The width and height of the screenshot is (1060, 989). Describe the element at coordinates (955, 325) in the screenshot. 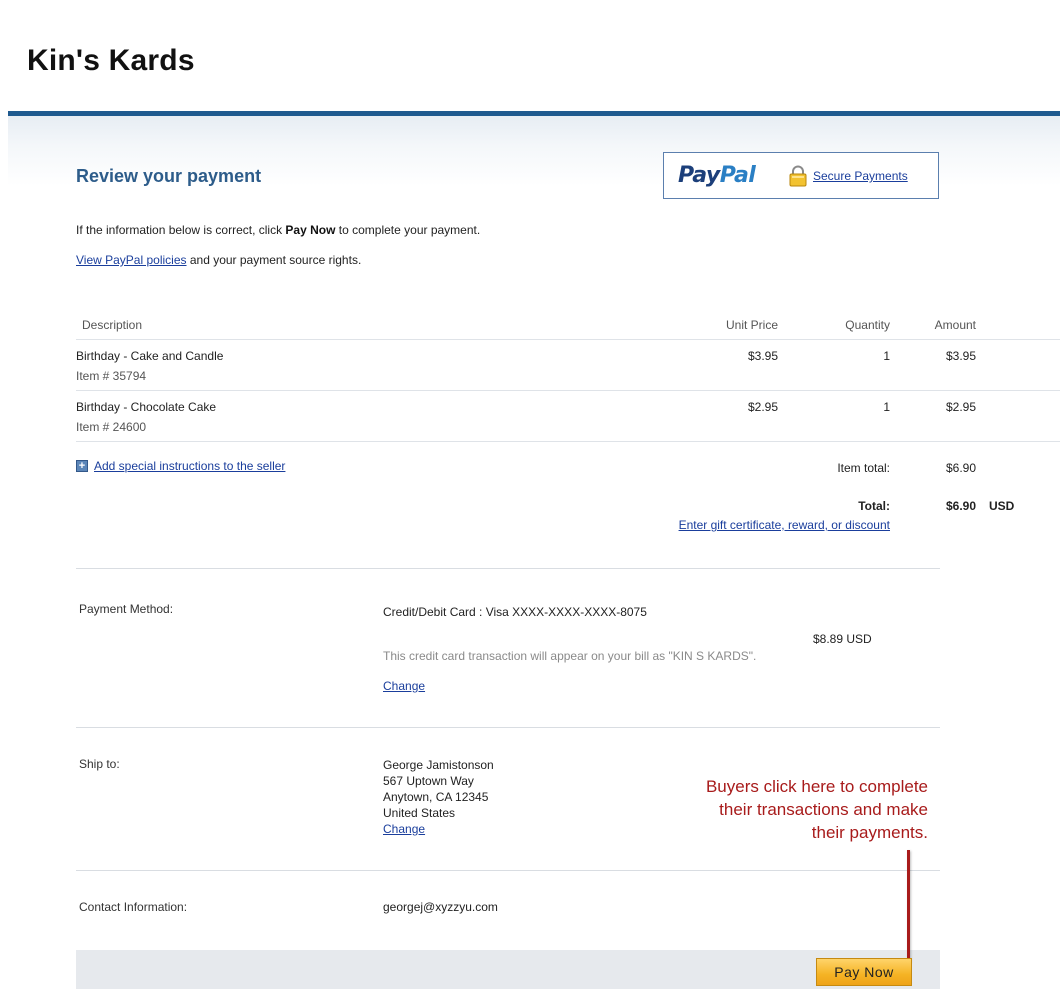

I see `header-amount: Amount` at that location.